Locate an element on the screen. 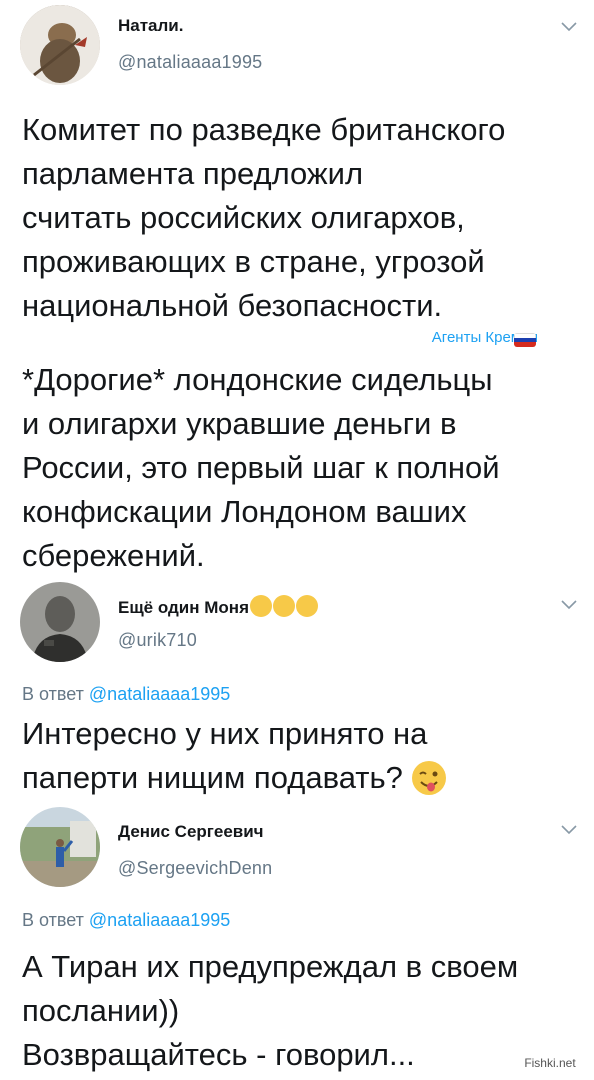  tweet-text-line: парламента предложил is located at coordinates (193, 173).